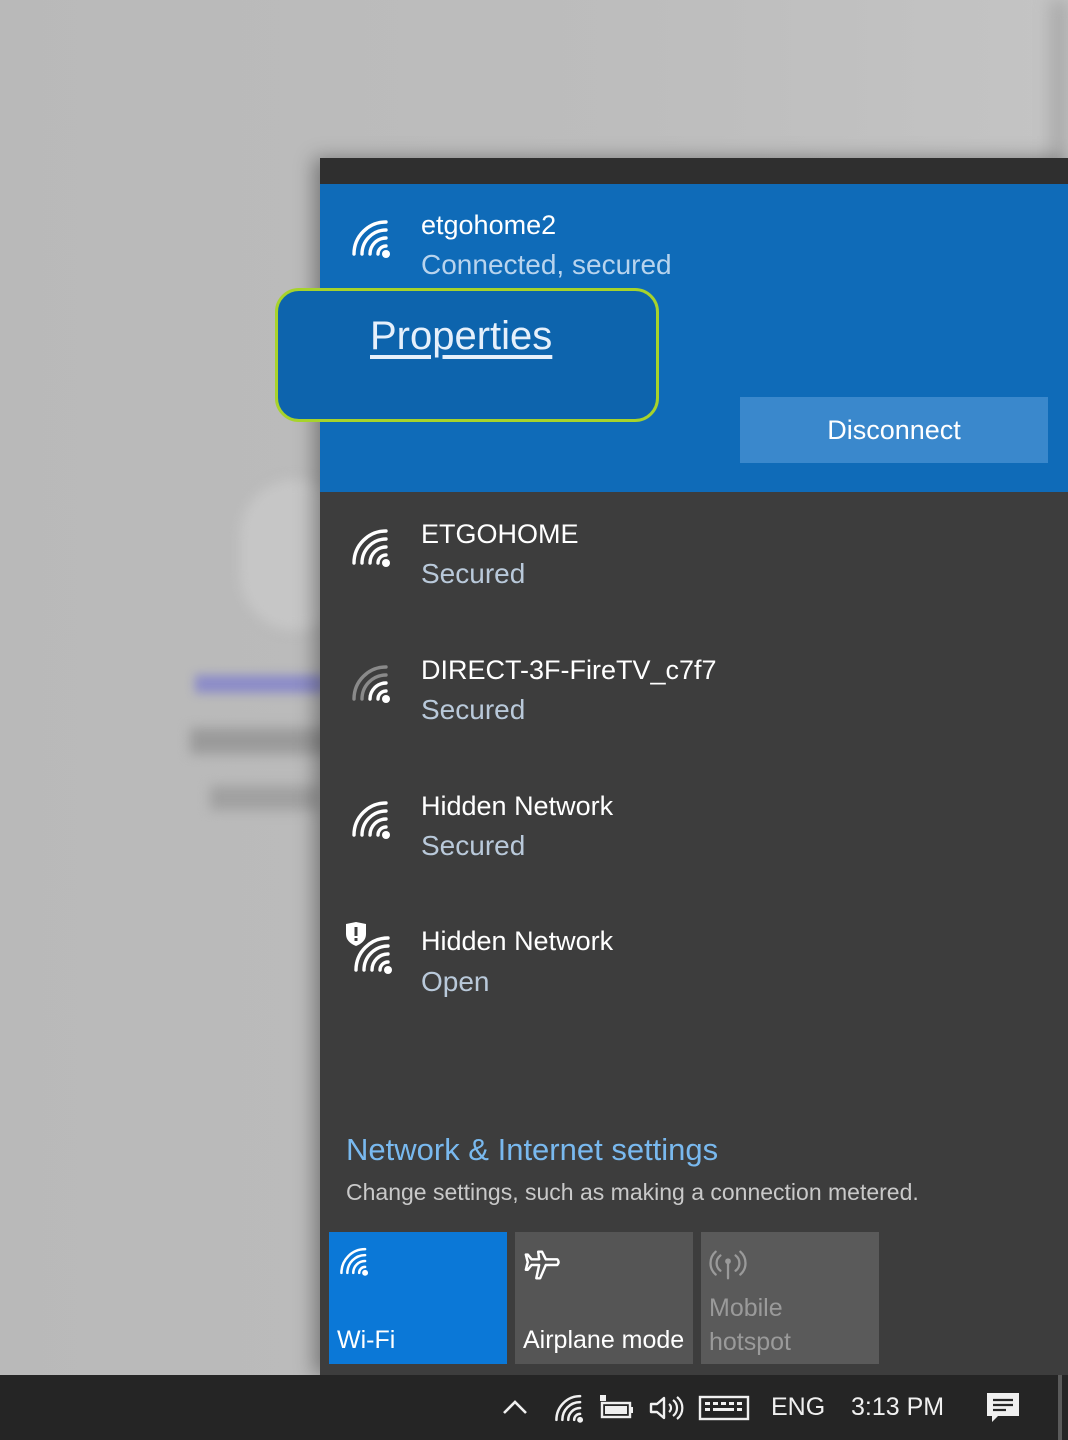  I want to click on network-name: DIRECT-3F-FireTV_c7f7, so click(569, 670).